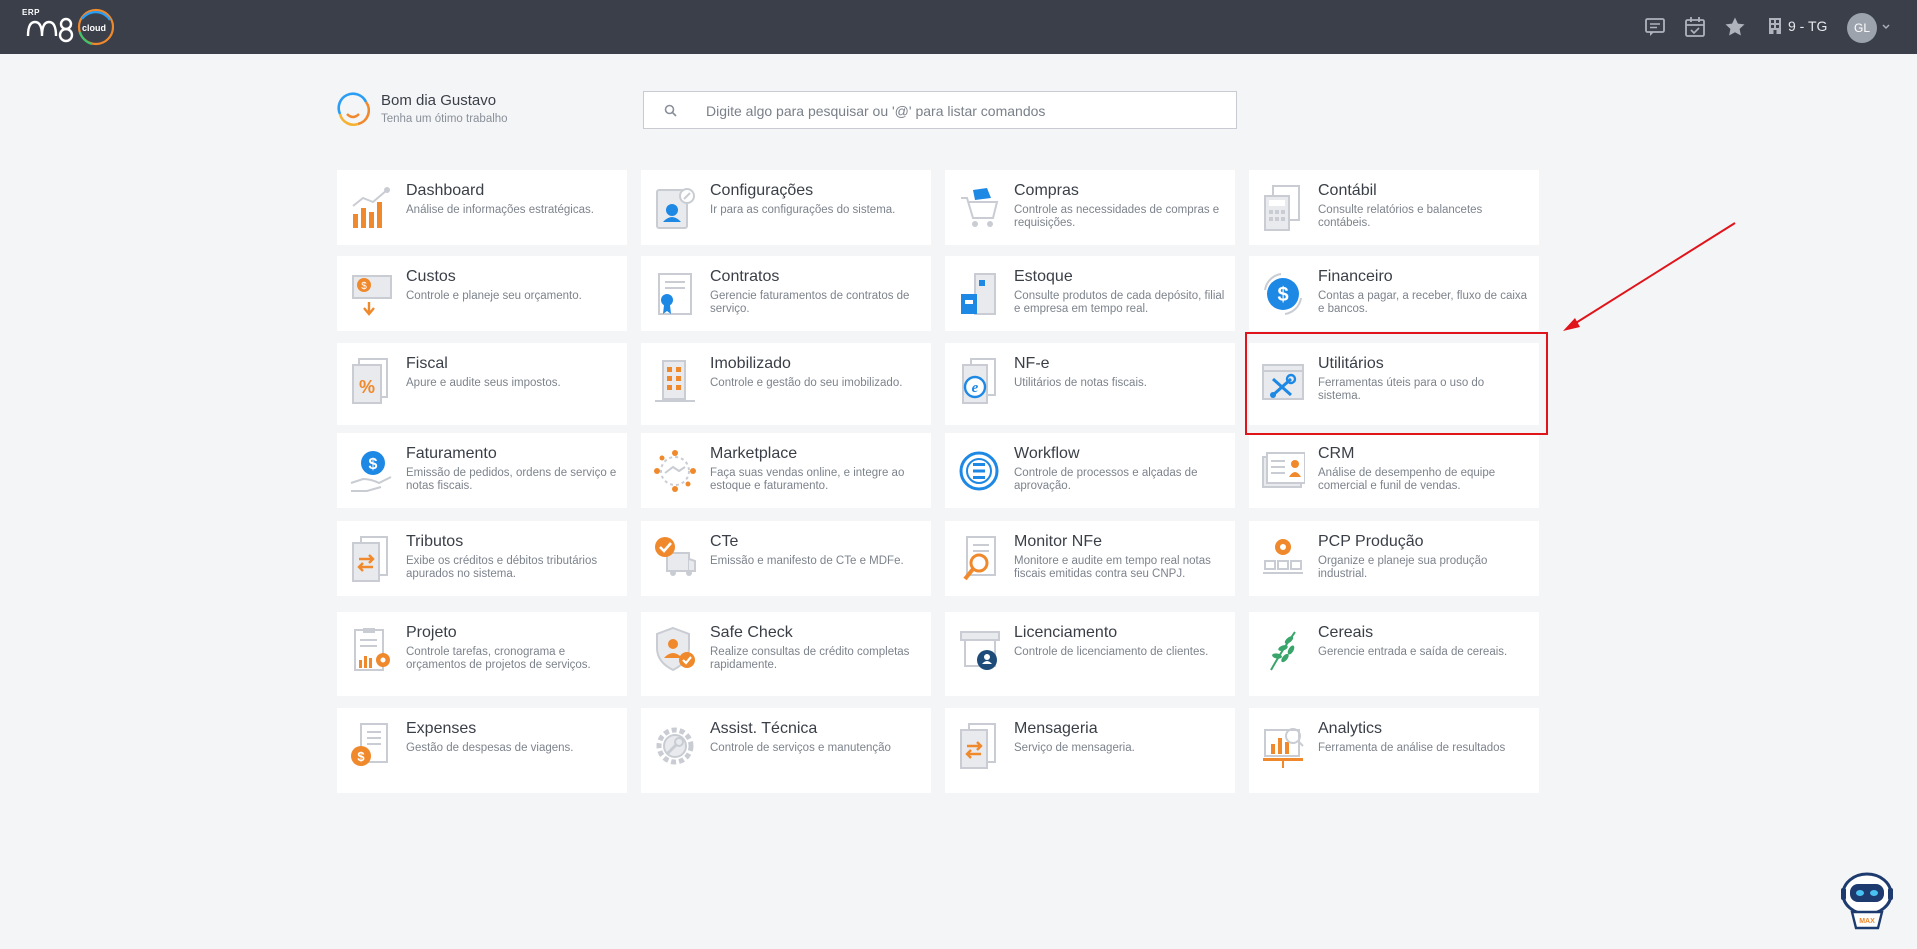 The height and width of the screenshot is (949, 1917). What do you see at coordinates (1283, 470) in the screenshot?
I see `crm-icon` at bounding box center [1283, 470].